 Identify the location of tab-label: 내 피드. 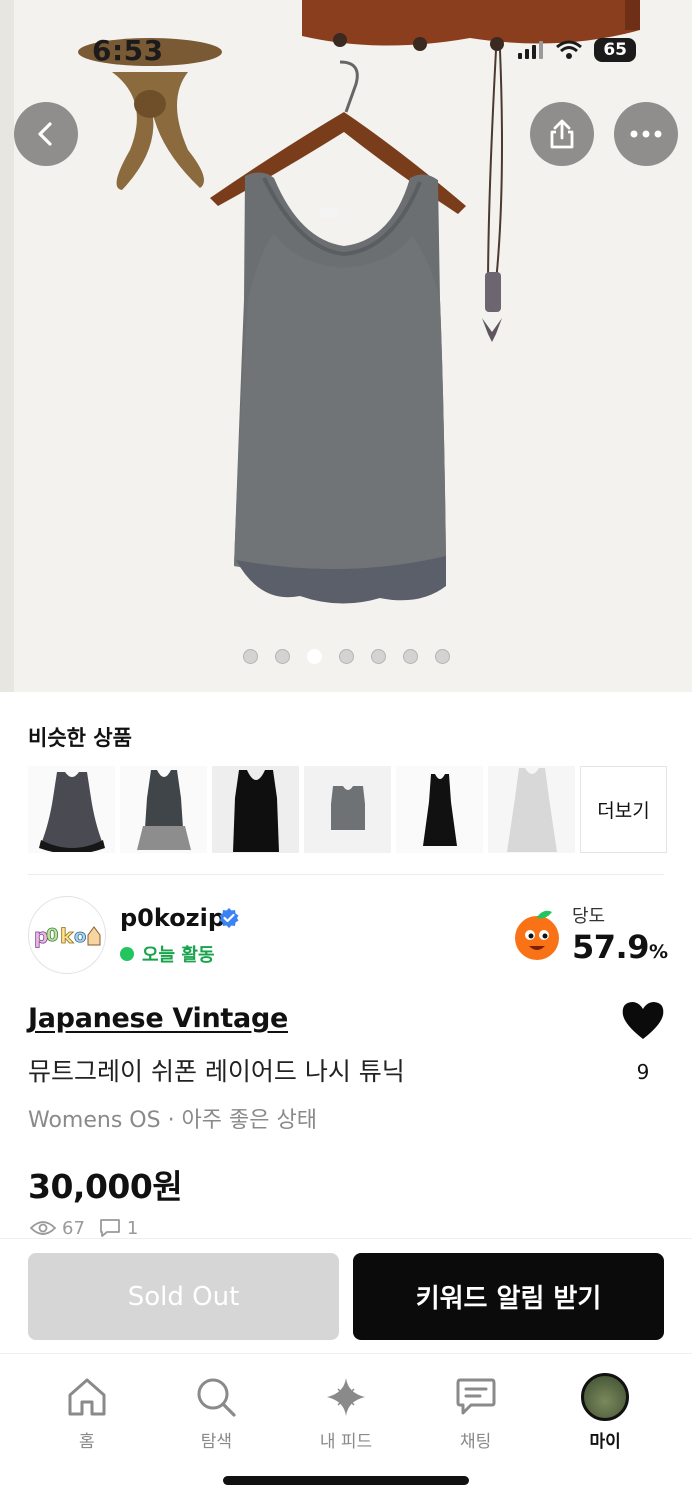
(346, 1442).